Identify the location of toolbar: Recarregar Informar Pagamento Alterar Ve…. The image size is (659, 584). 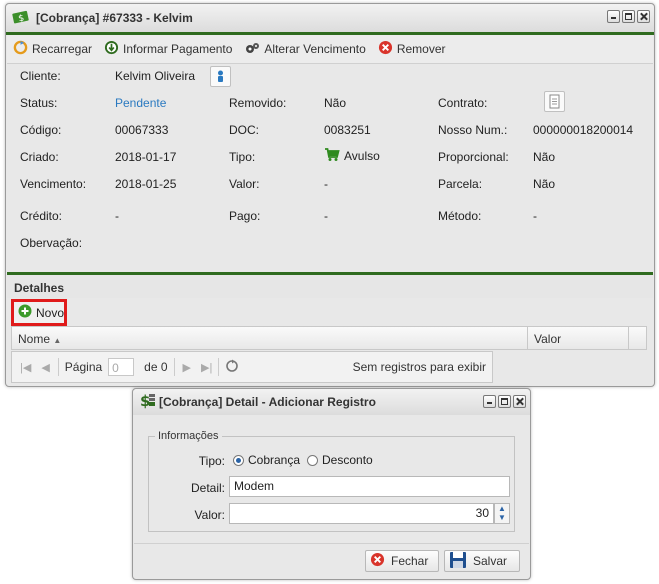
(330, 49).